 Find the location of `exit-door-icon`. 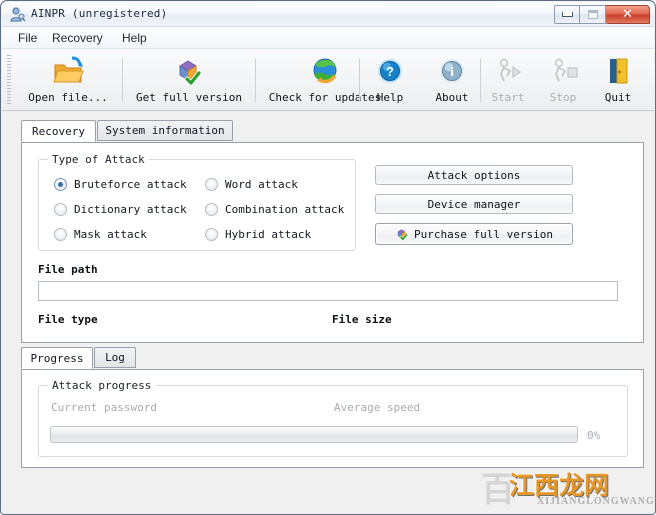

exit-door-icon is located at coordinates (618, 71).